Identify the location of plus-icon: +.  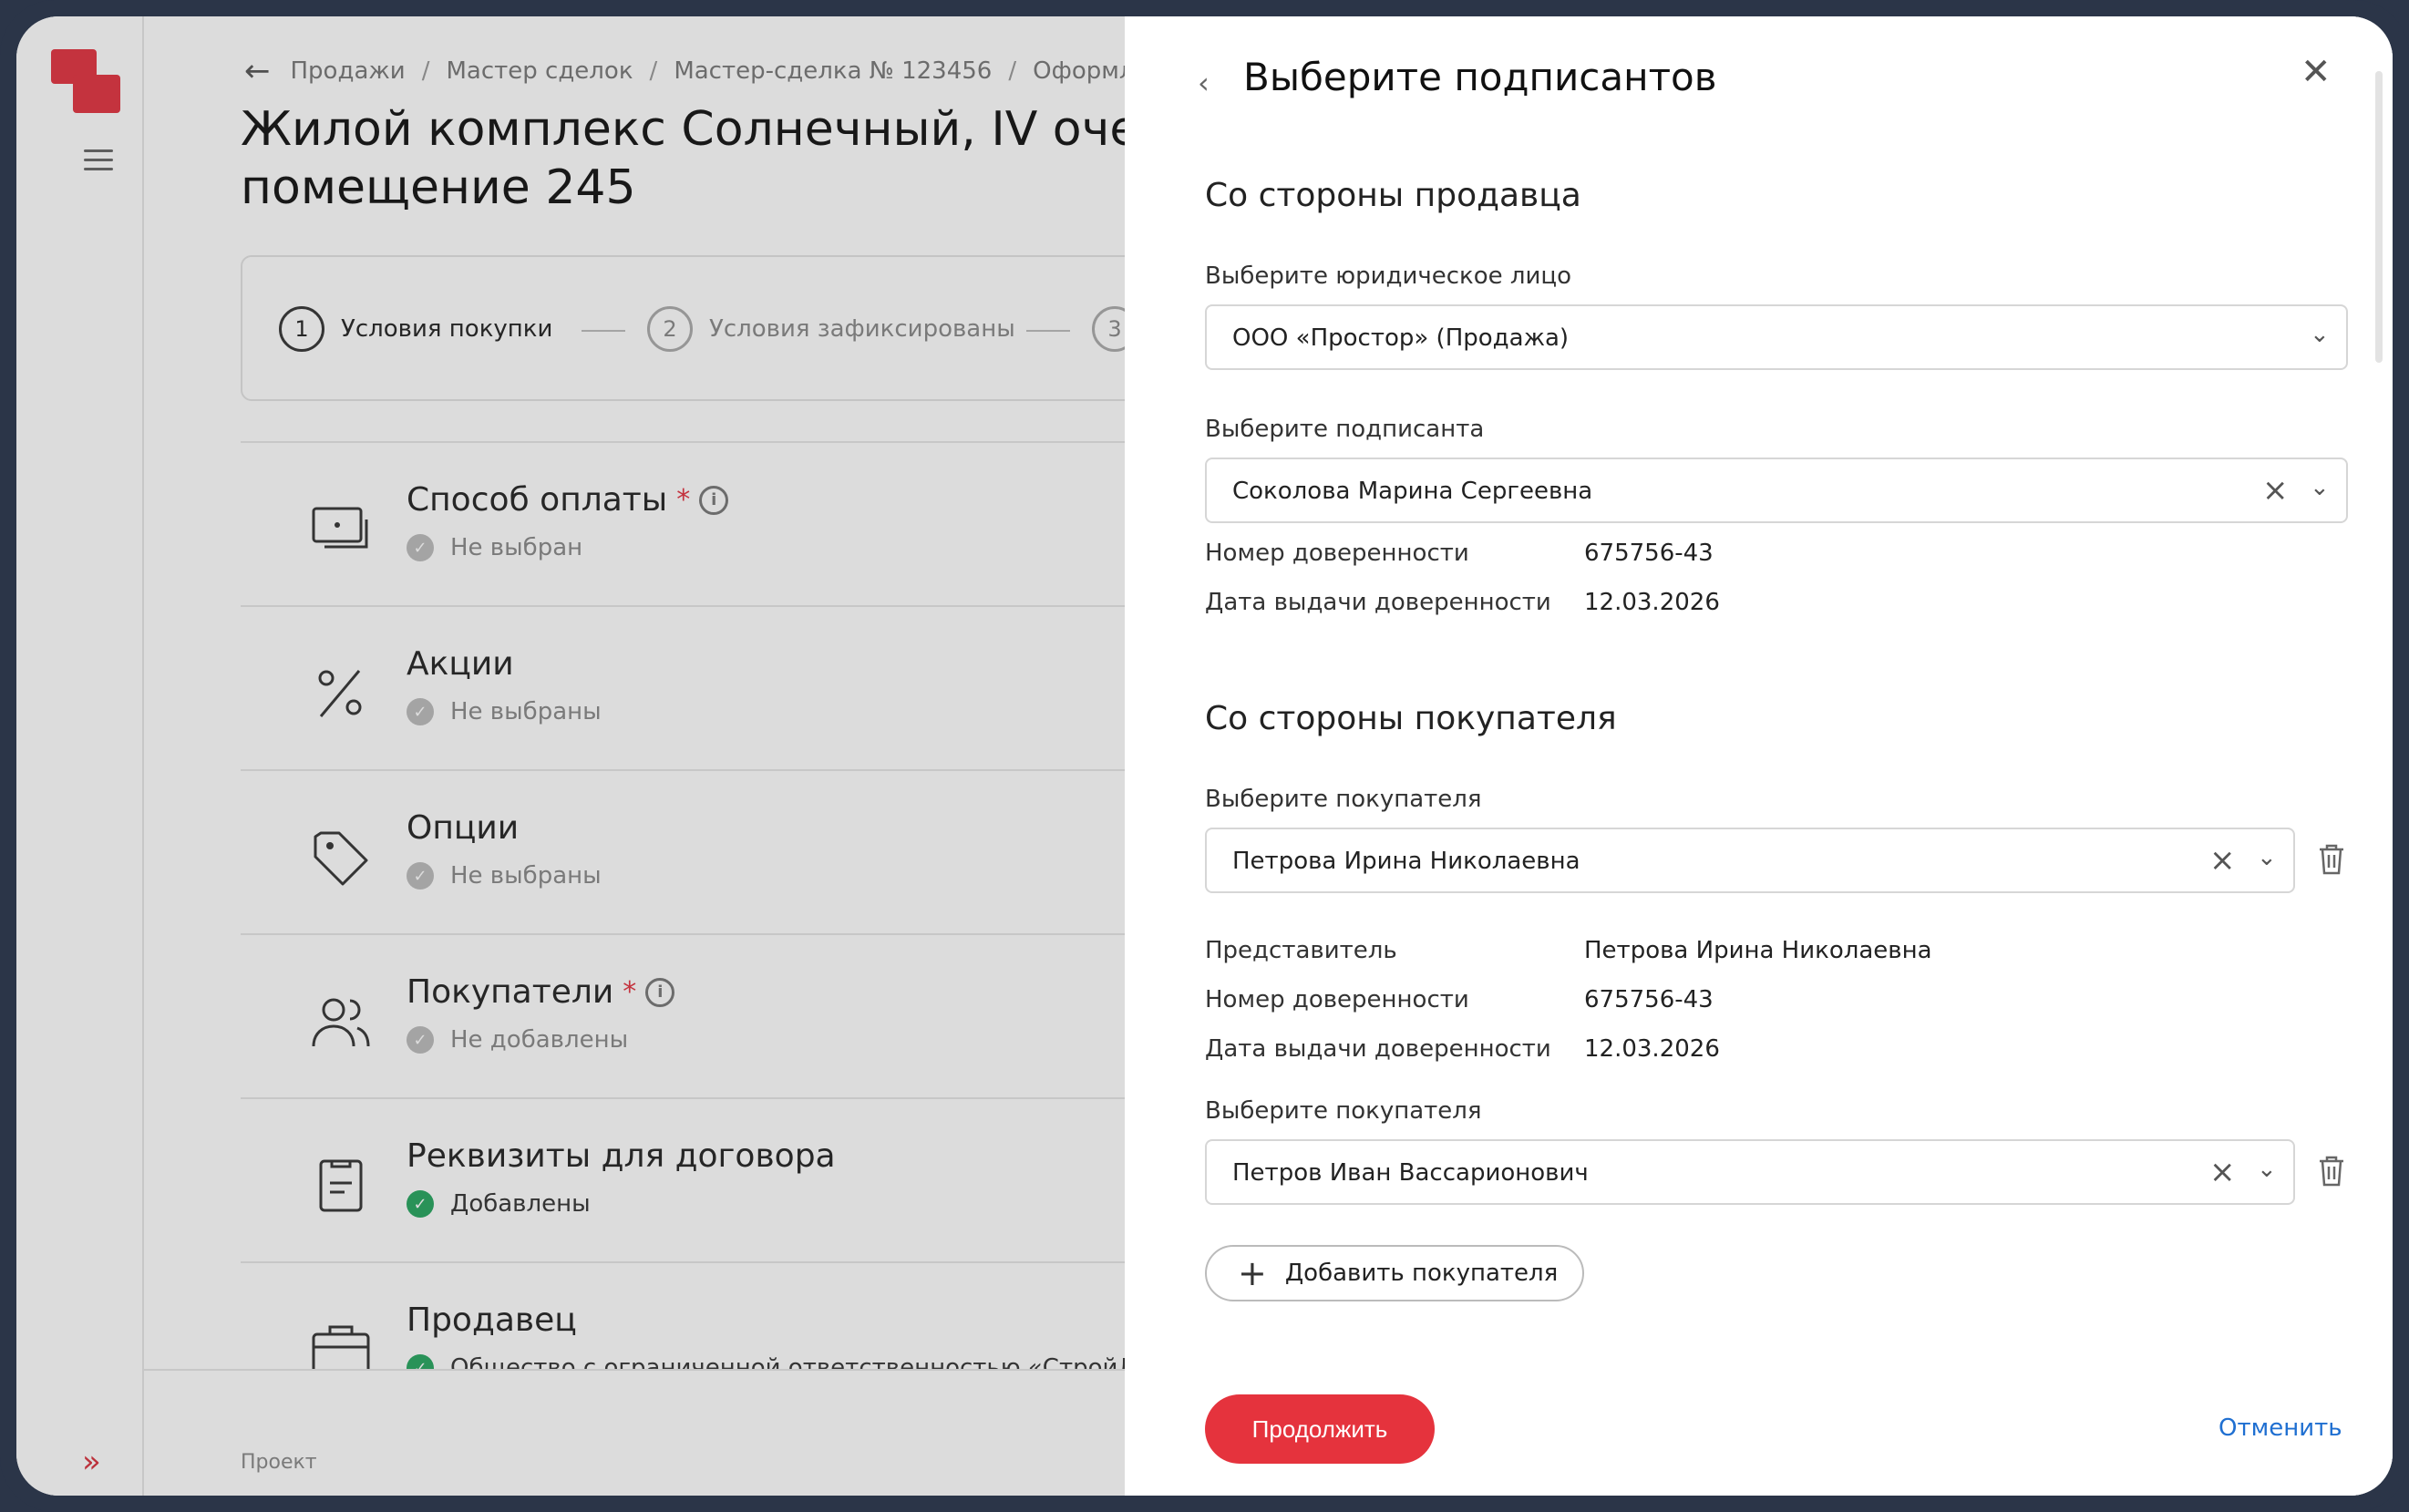
(1252, 1273).